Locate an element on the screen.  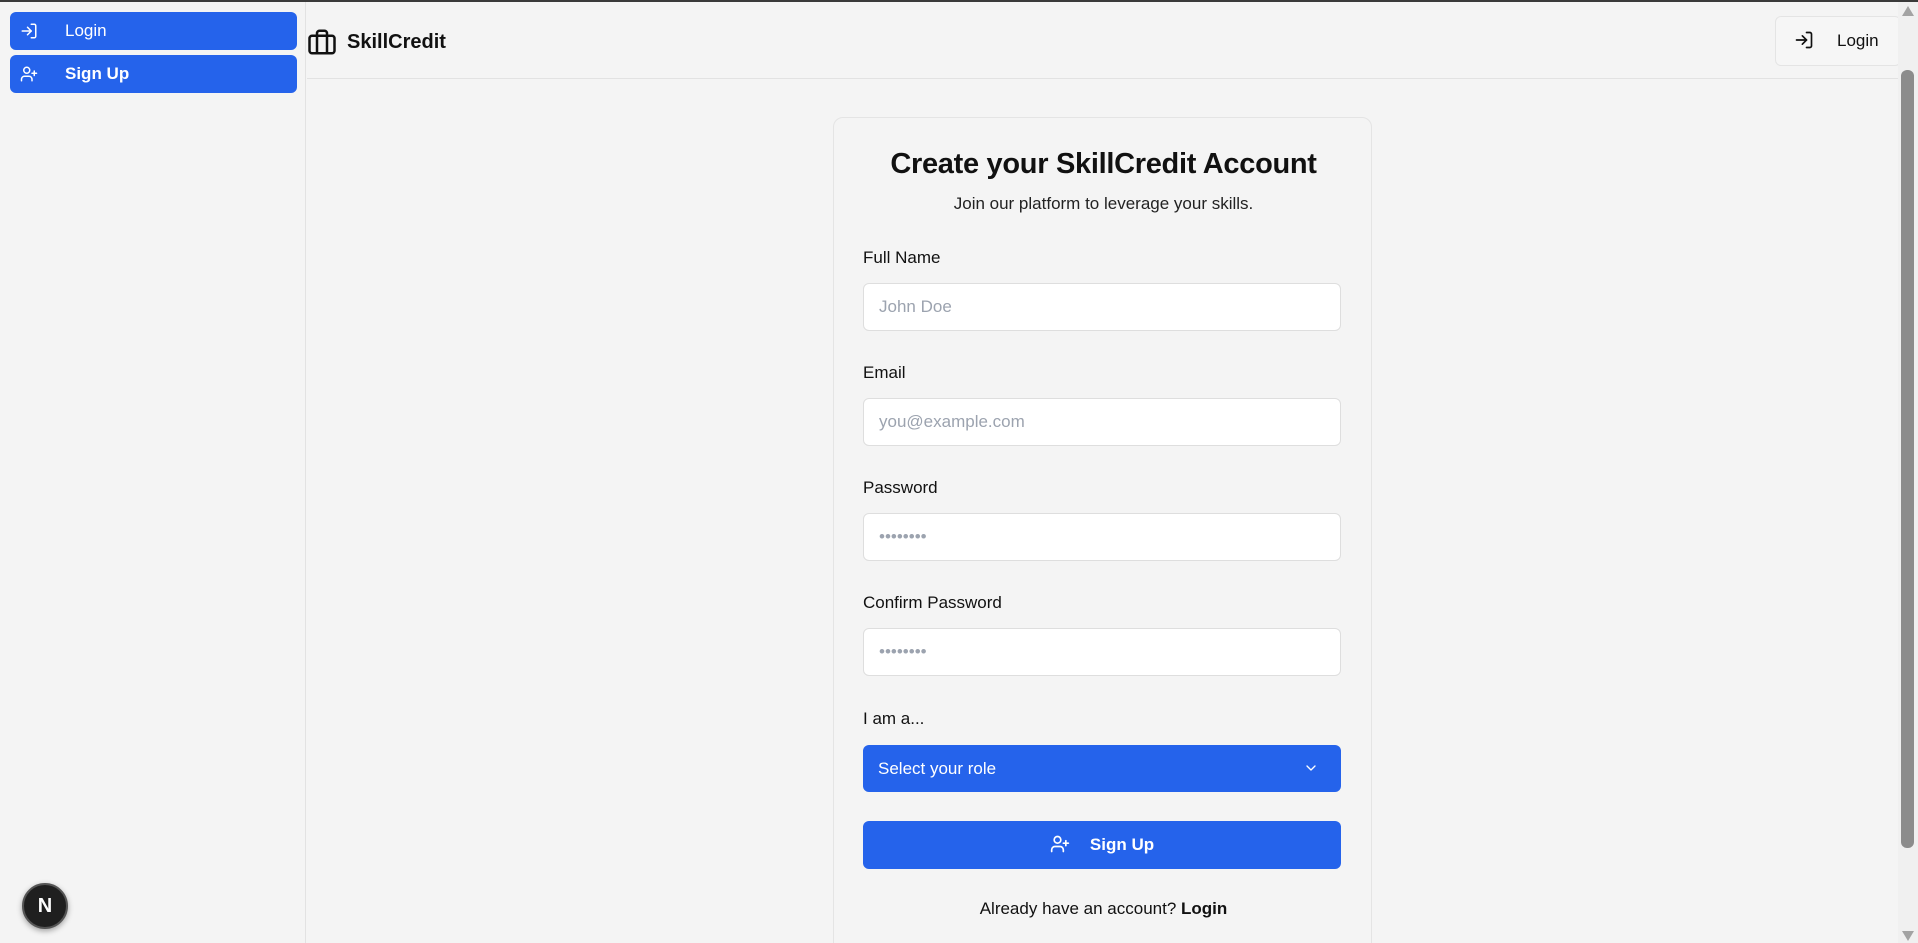
sidebar-item-login: Login is located at coordinates (153, 31).